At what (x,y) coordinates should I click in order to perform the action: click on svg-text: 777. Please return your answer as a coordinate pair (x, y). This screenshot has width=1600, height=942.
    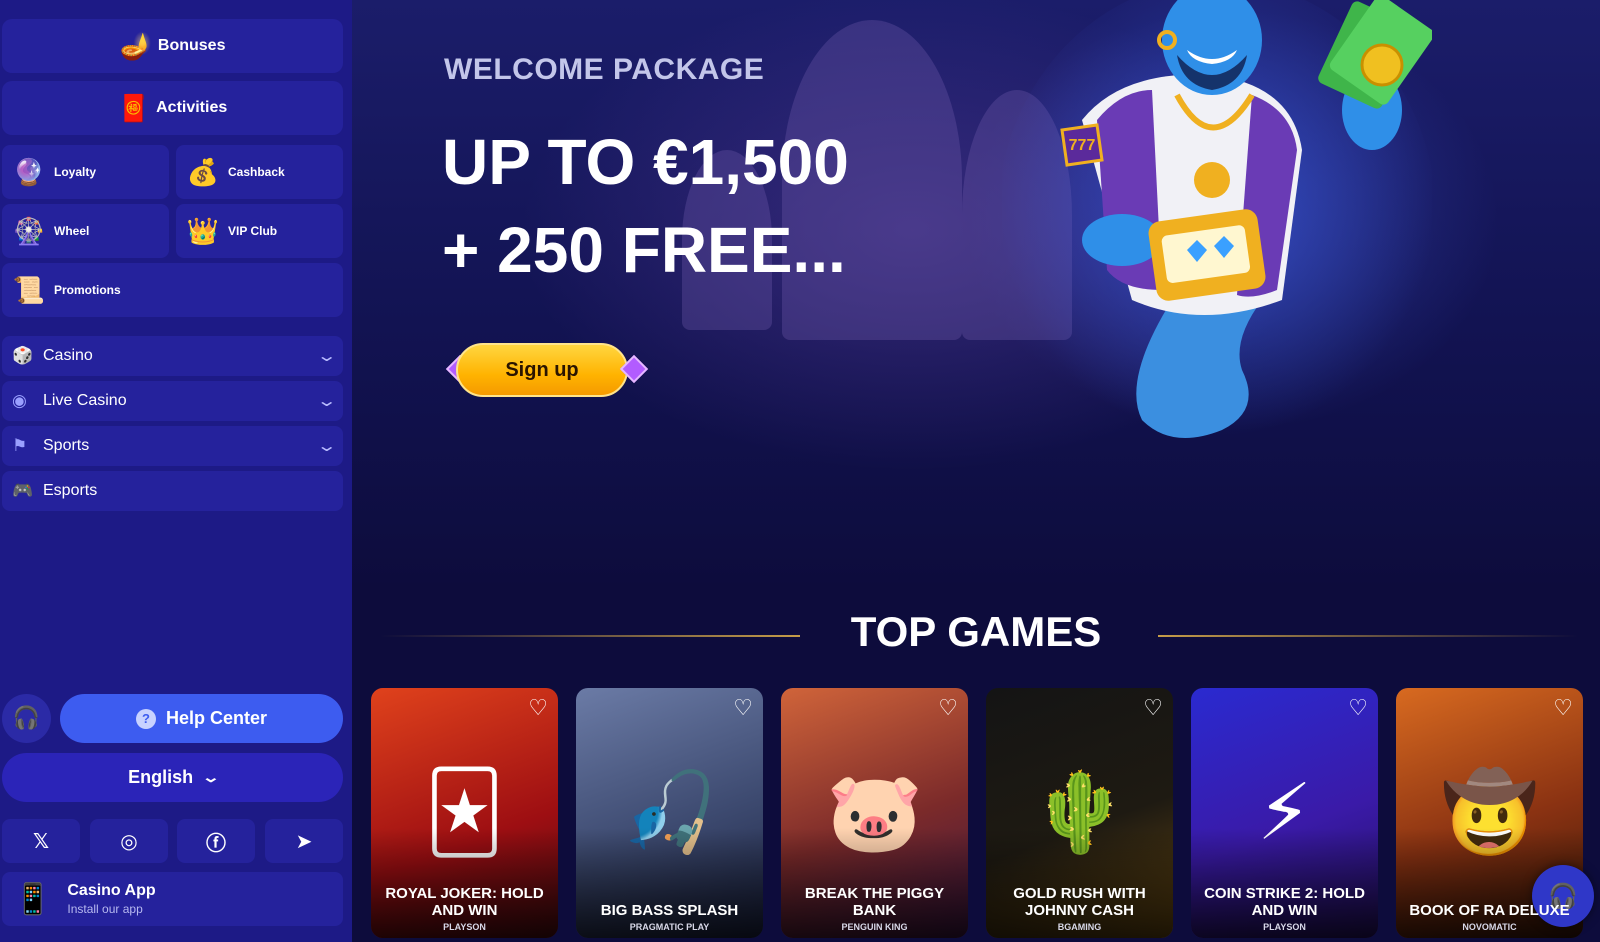
    Looking at the image, I should click on (1082, 145).